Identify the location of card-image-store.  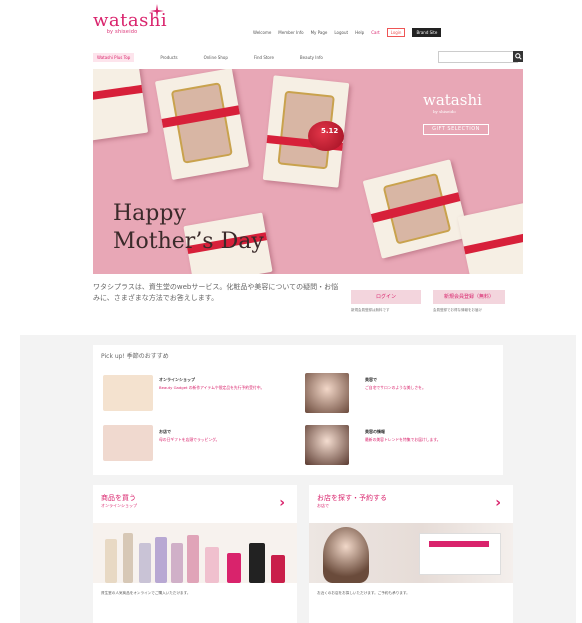
(411, 553).